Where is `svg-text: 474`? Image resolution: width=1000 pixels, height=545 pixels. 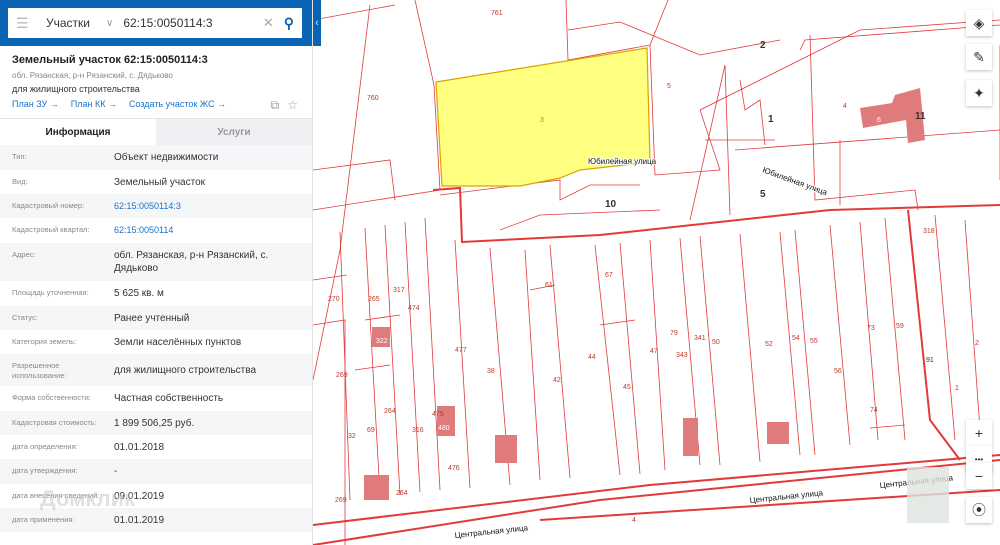
svg-text: 474 is located at coordinates (414, 308).